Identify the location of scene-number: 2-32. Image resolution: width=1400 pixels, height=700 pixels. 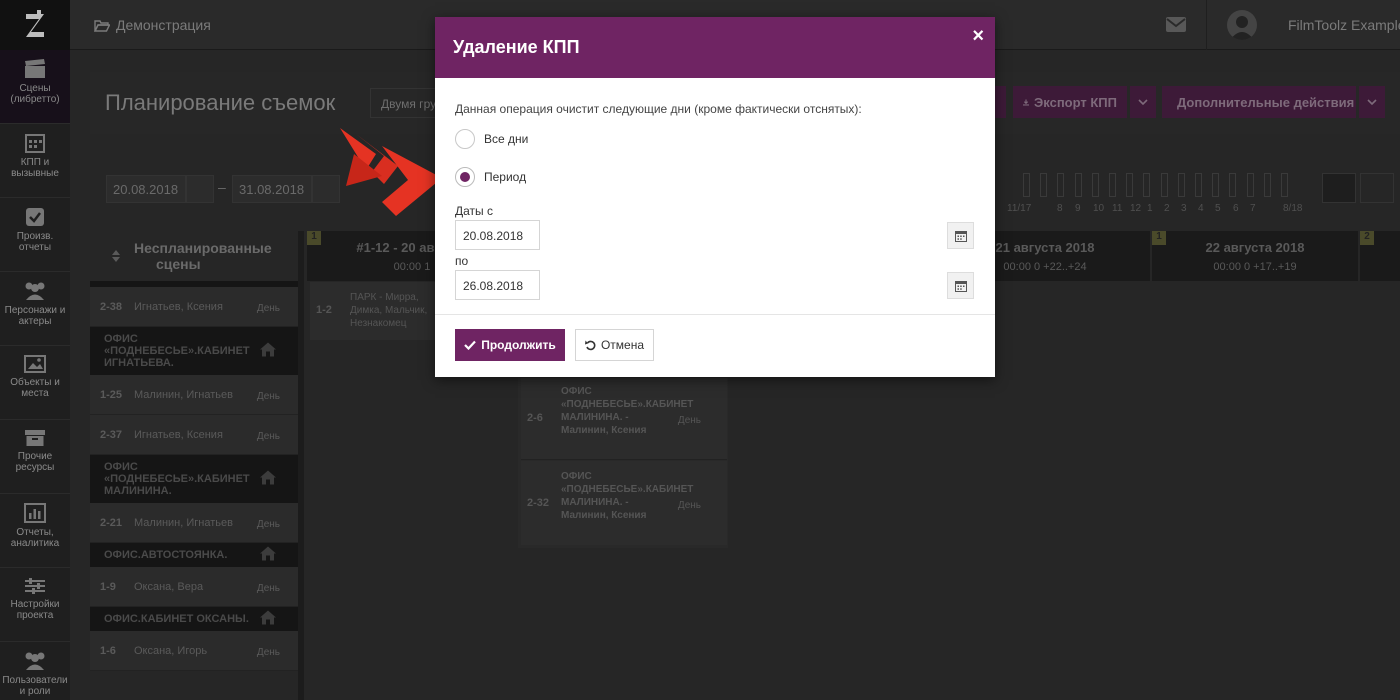
(538, 503).